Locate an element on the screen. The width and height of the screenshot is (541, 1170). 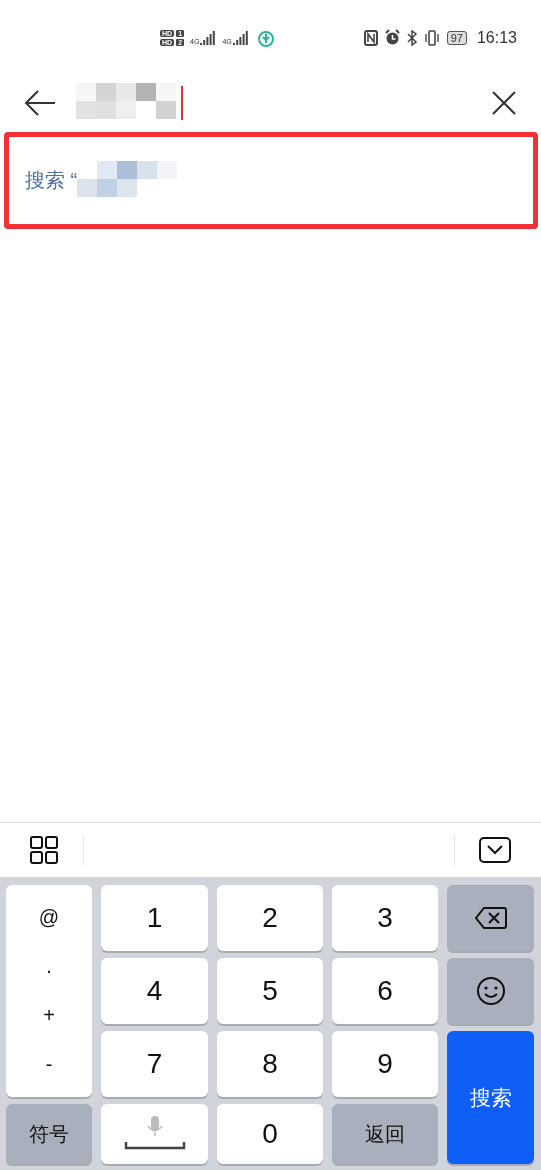
back-key: 返回 is located at coordinates (385, 1134).